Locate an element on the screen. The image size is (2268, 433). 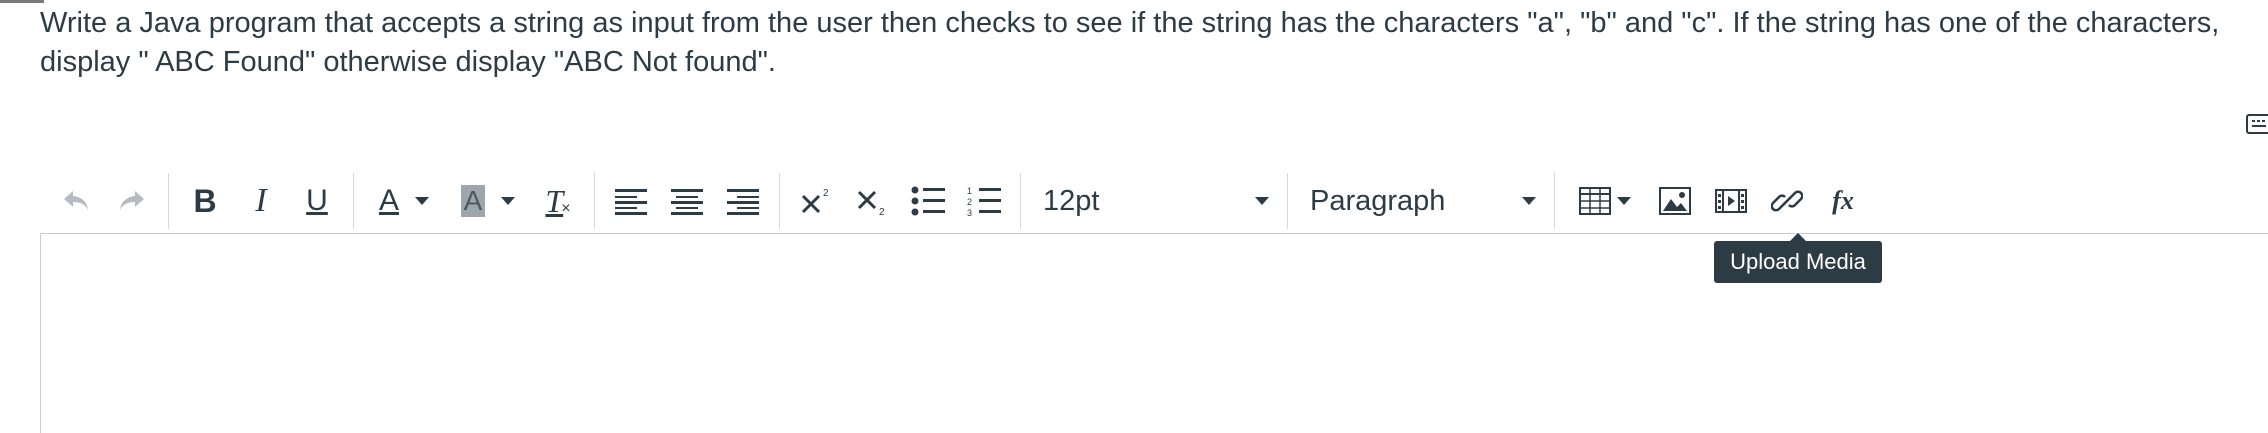
color-group: A A T × is located at coordinates (474, 201).